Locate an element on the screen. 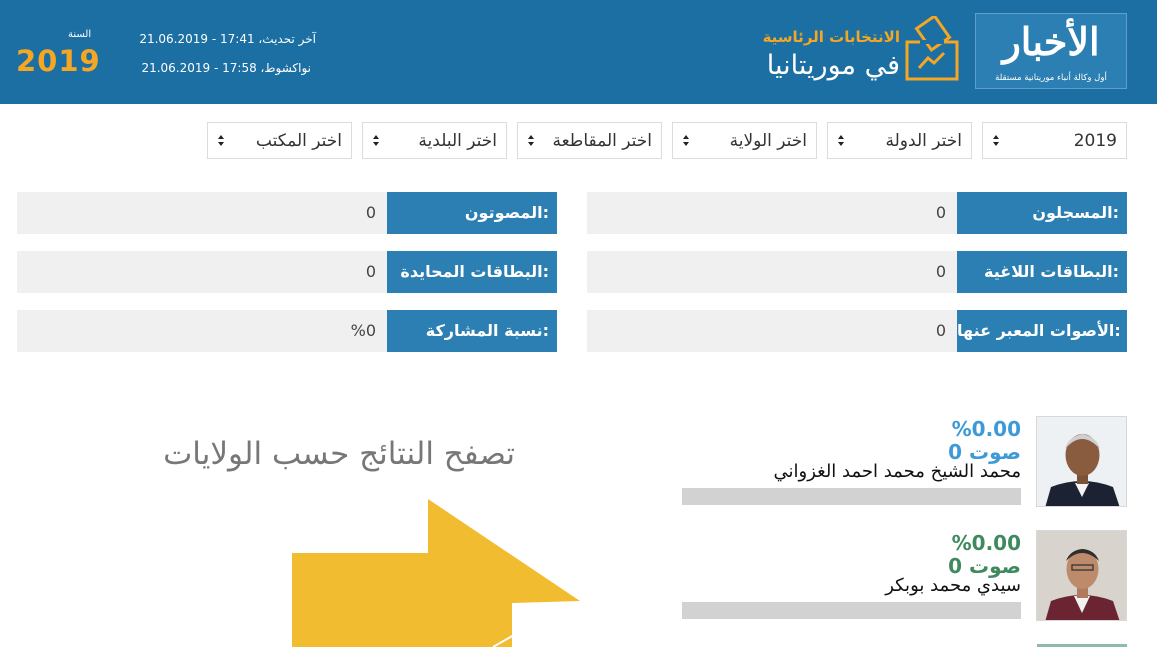 This screenshot has width=1157, height=647. voters-value: 0 is located at coordinates (202, 213).